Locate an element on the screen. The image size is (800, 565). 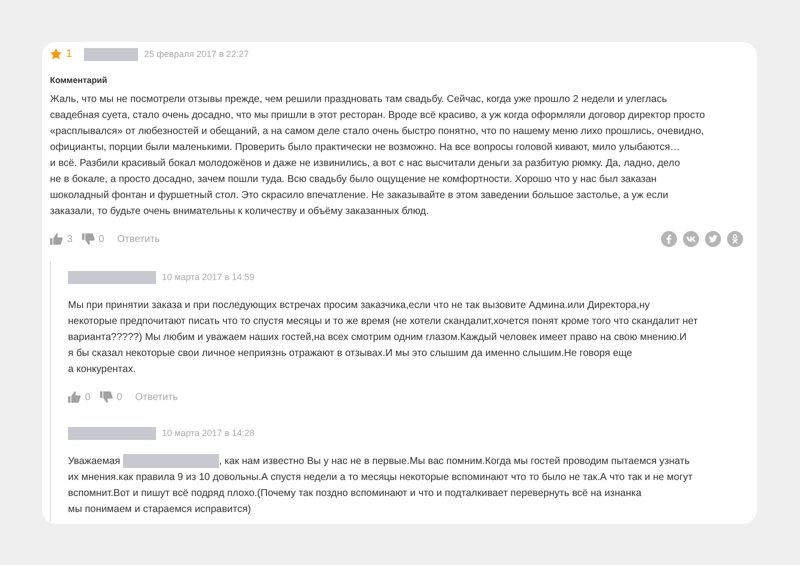
comment-text: Мы при принятии заказа и при последующих встречах просим заказчика,если что не так вызовите Админа.или Директора,ну некоторые предпочитают писать что то спустя месяцы и то же время (не хотели скандалит,хочется понят кроме того что скандалит нет варианта?????) Мы любим и уважаем наших гостей,на всех смотрим одним глазом.Каждый человек имеет право на свою мнению.И я бы сказал некоторые свои личное неприязнь отражают в отзывах.И мы это слышим да именно слышим.Не говоря еще а конкурентах. is located at coordinates (383, 338).